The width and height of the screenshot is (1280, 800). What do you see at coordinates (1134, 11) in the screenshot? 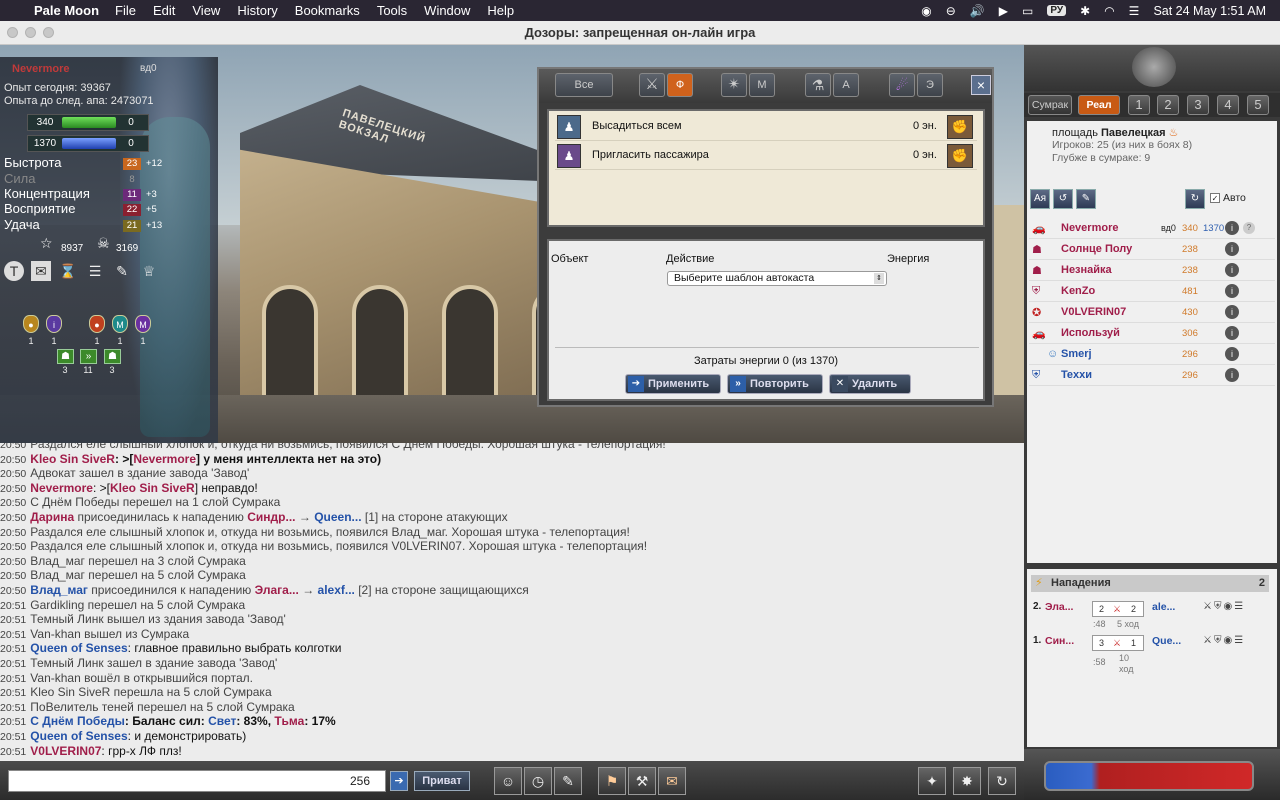
I see `control-center-icon: ☰` at bounding box center [1134, 11].